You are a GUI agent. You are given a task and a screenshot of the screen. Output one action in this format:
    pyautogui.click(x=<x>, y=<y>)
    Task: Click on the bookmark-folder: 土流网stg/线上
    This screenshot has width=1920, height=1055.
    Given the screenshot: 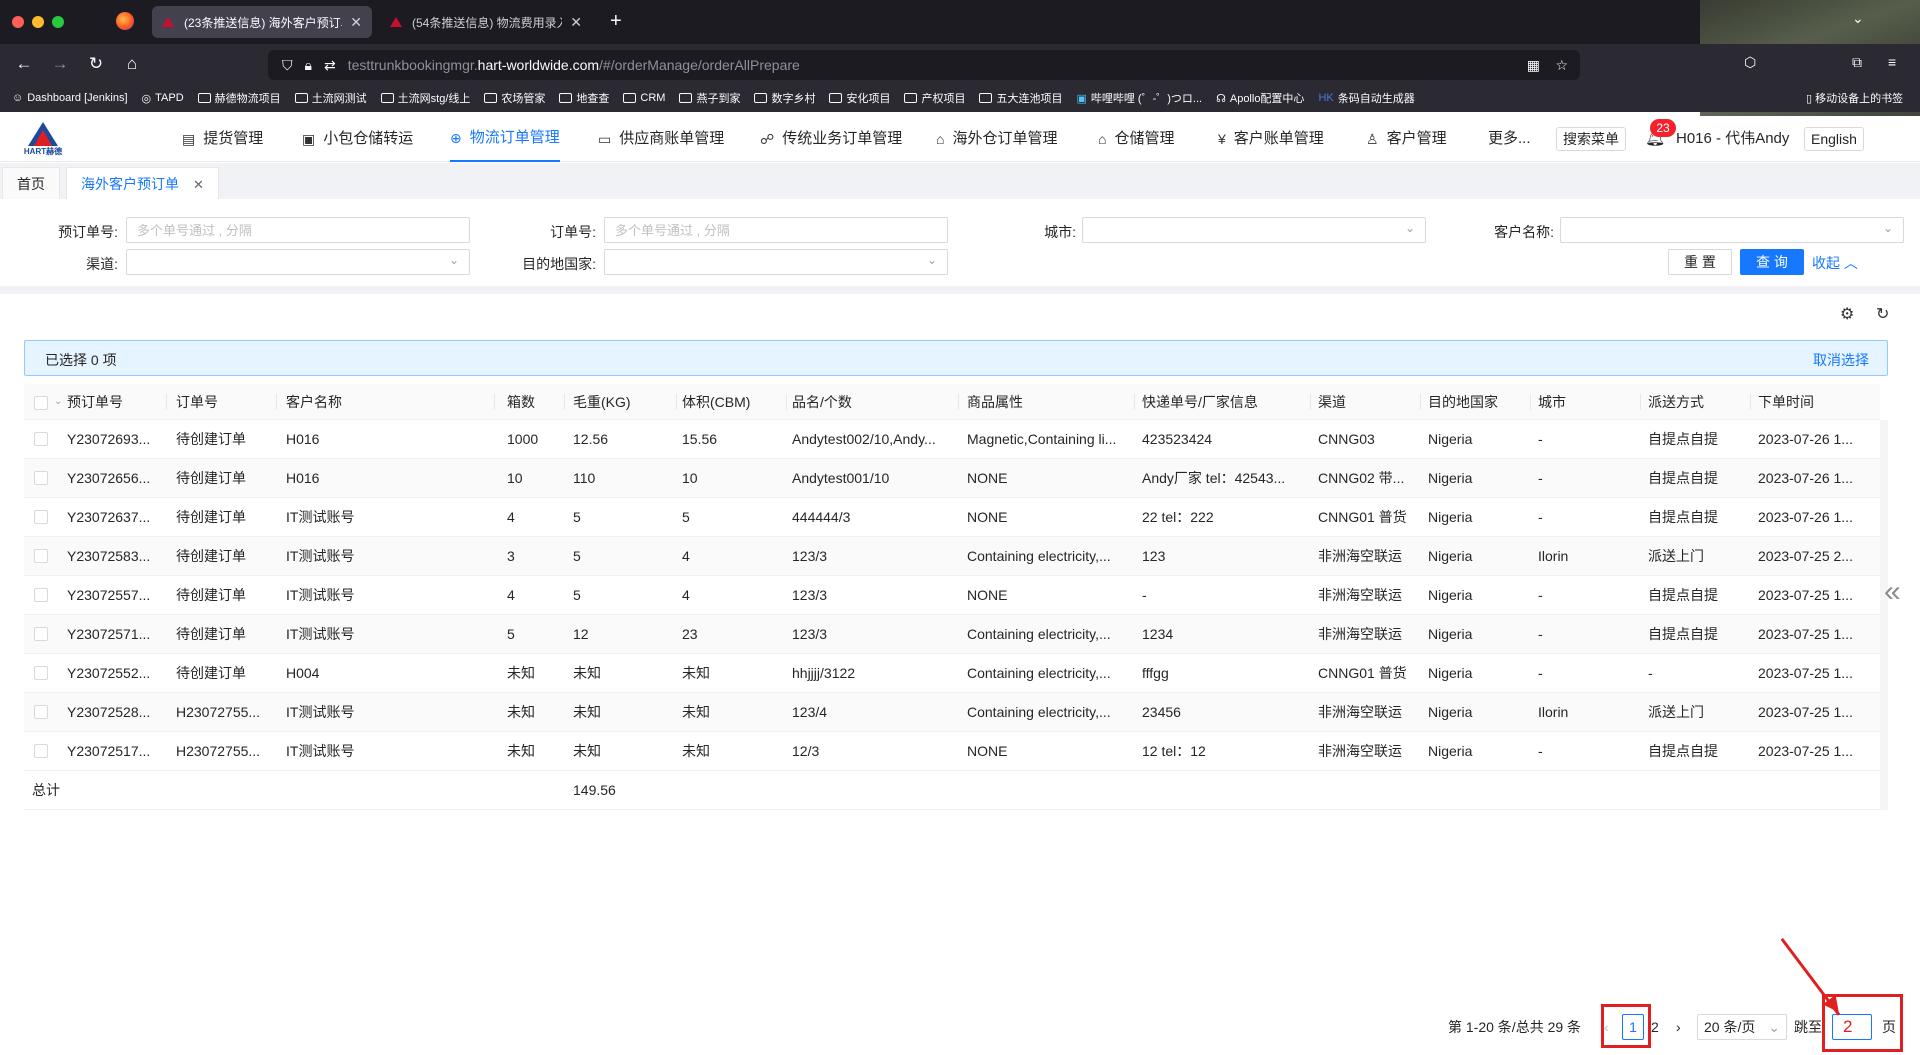 What is the action you would take?
    pyautogui.click(x=425, y=98)
    